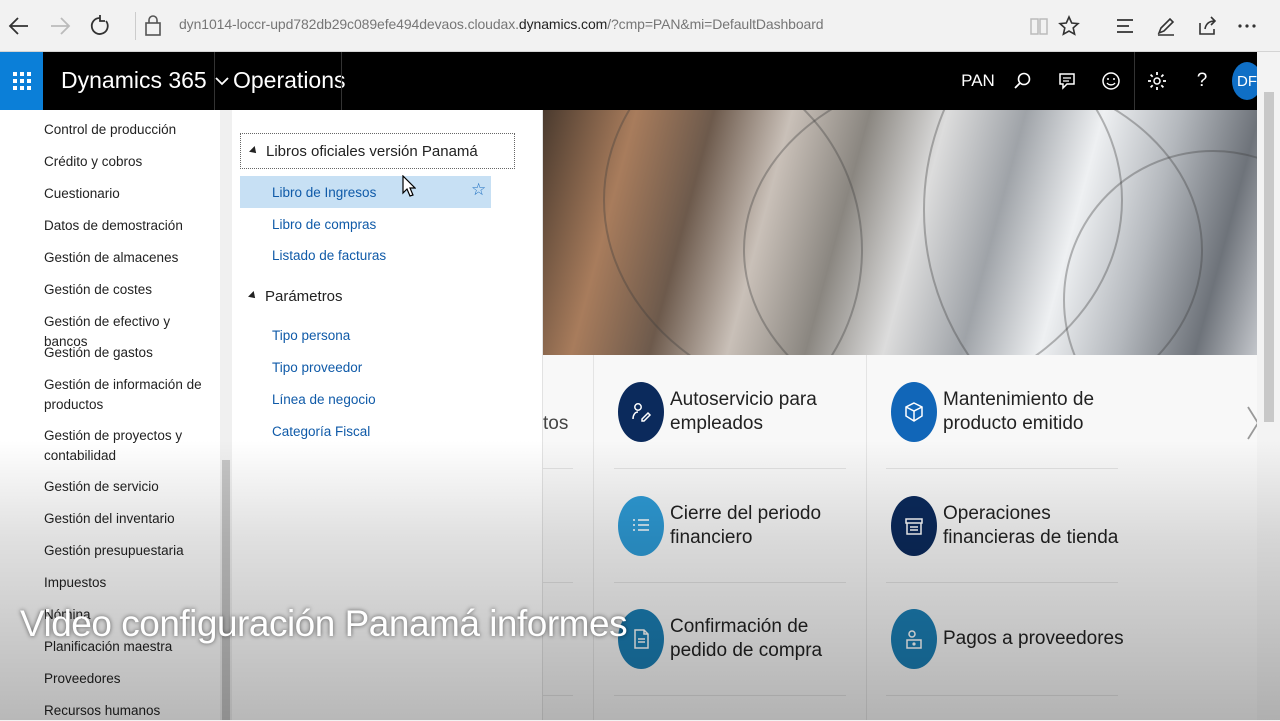 The width and height of the screenshot is (1280, 721). Describe the element at coordinates (129, 226) in the screenshot. I see `nav-module-item: Datos de demostración` at that location.